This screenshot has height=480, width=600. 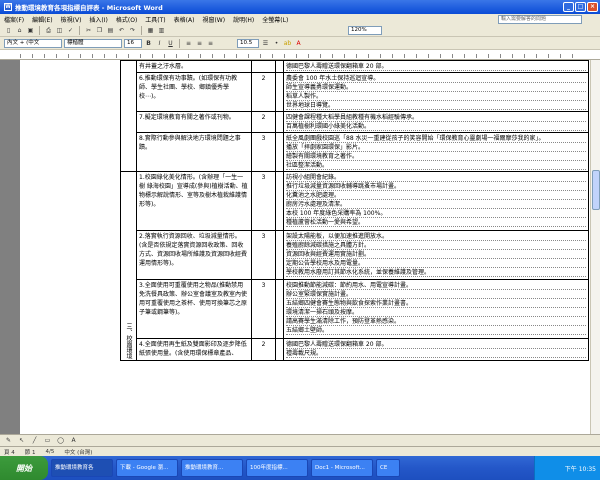 I want to click on arrow-icon: ↖, so click(x=21, y=440).